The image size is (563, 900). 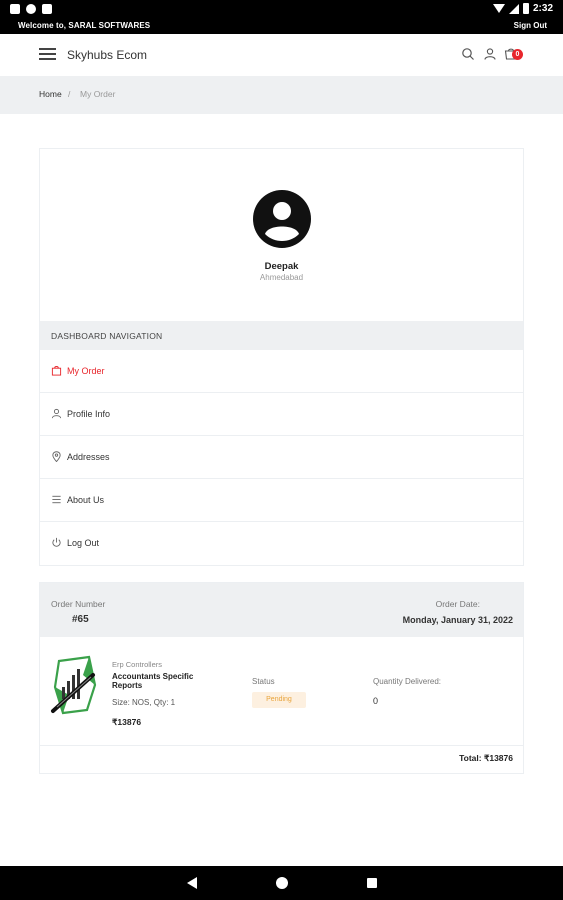 I want to click on status-badge: Pending, so click(x=279, y=700).